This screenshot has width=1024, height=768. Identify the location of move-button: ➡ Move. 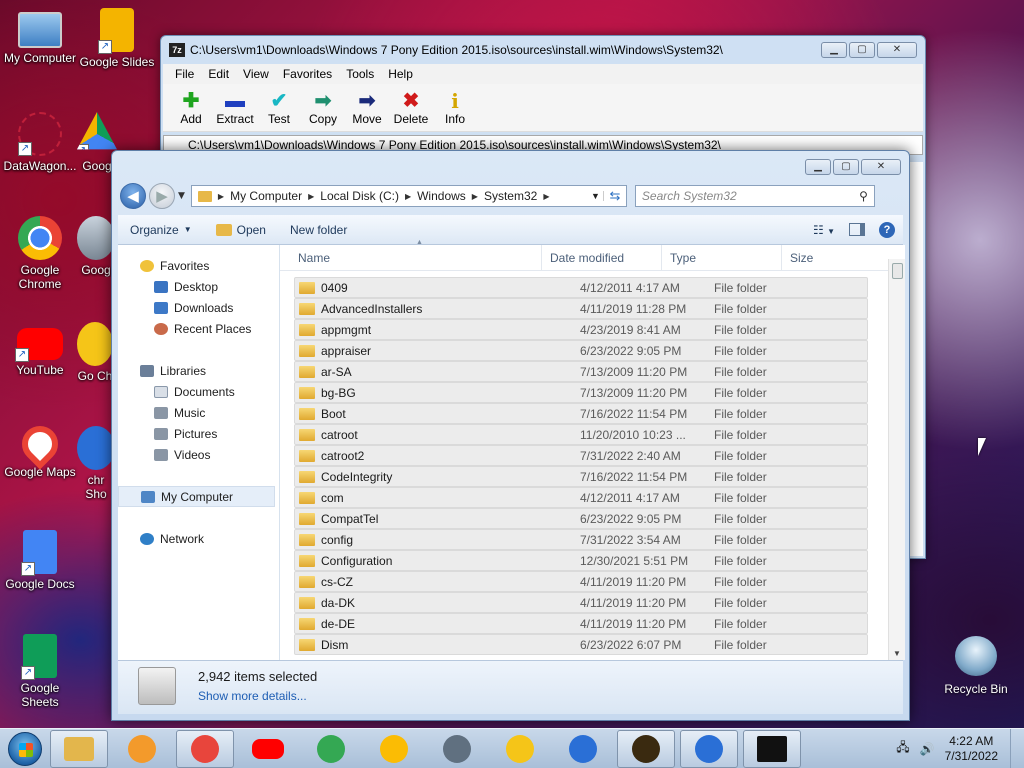
(367, 107).